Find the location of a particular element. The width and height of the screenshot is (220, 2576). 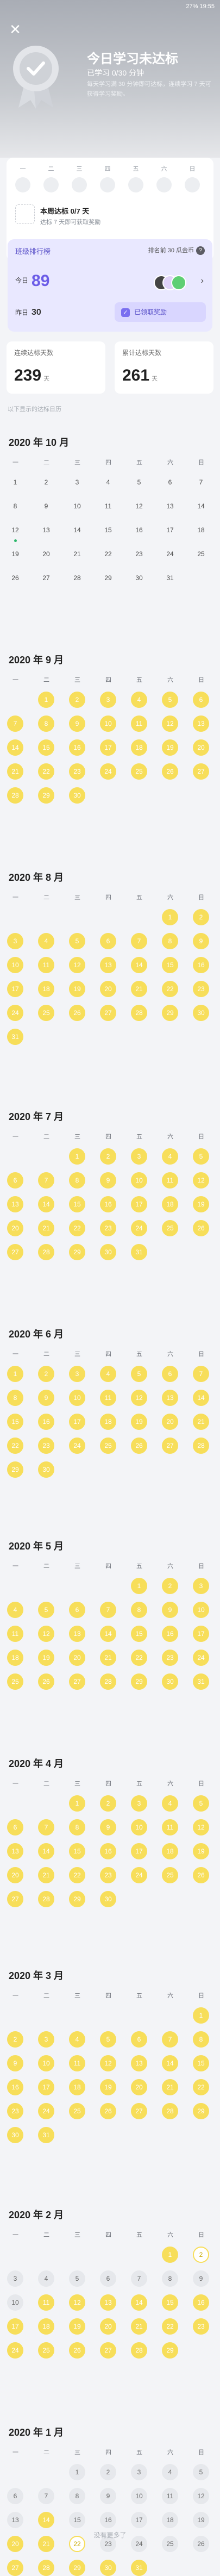

class-ranking-card: 班级排行榜 排名前 30 瓜金币? 今日 89 › 昨日 30 ✓ 已领取奖励 is located at coordinates (110, 285).